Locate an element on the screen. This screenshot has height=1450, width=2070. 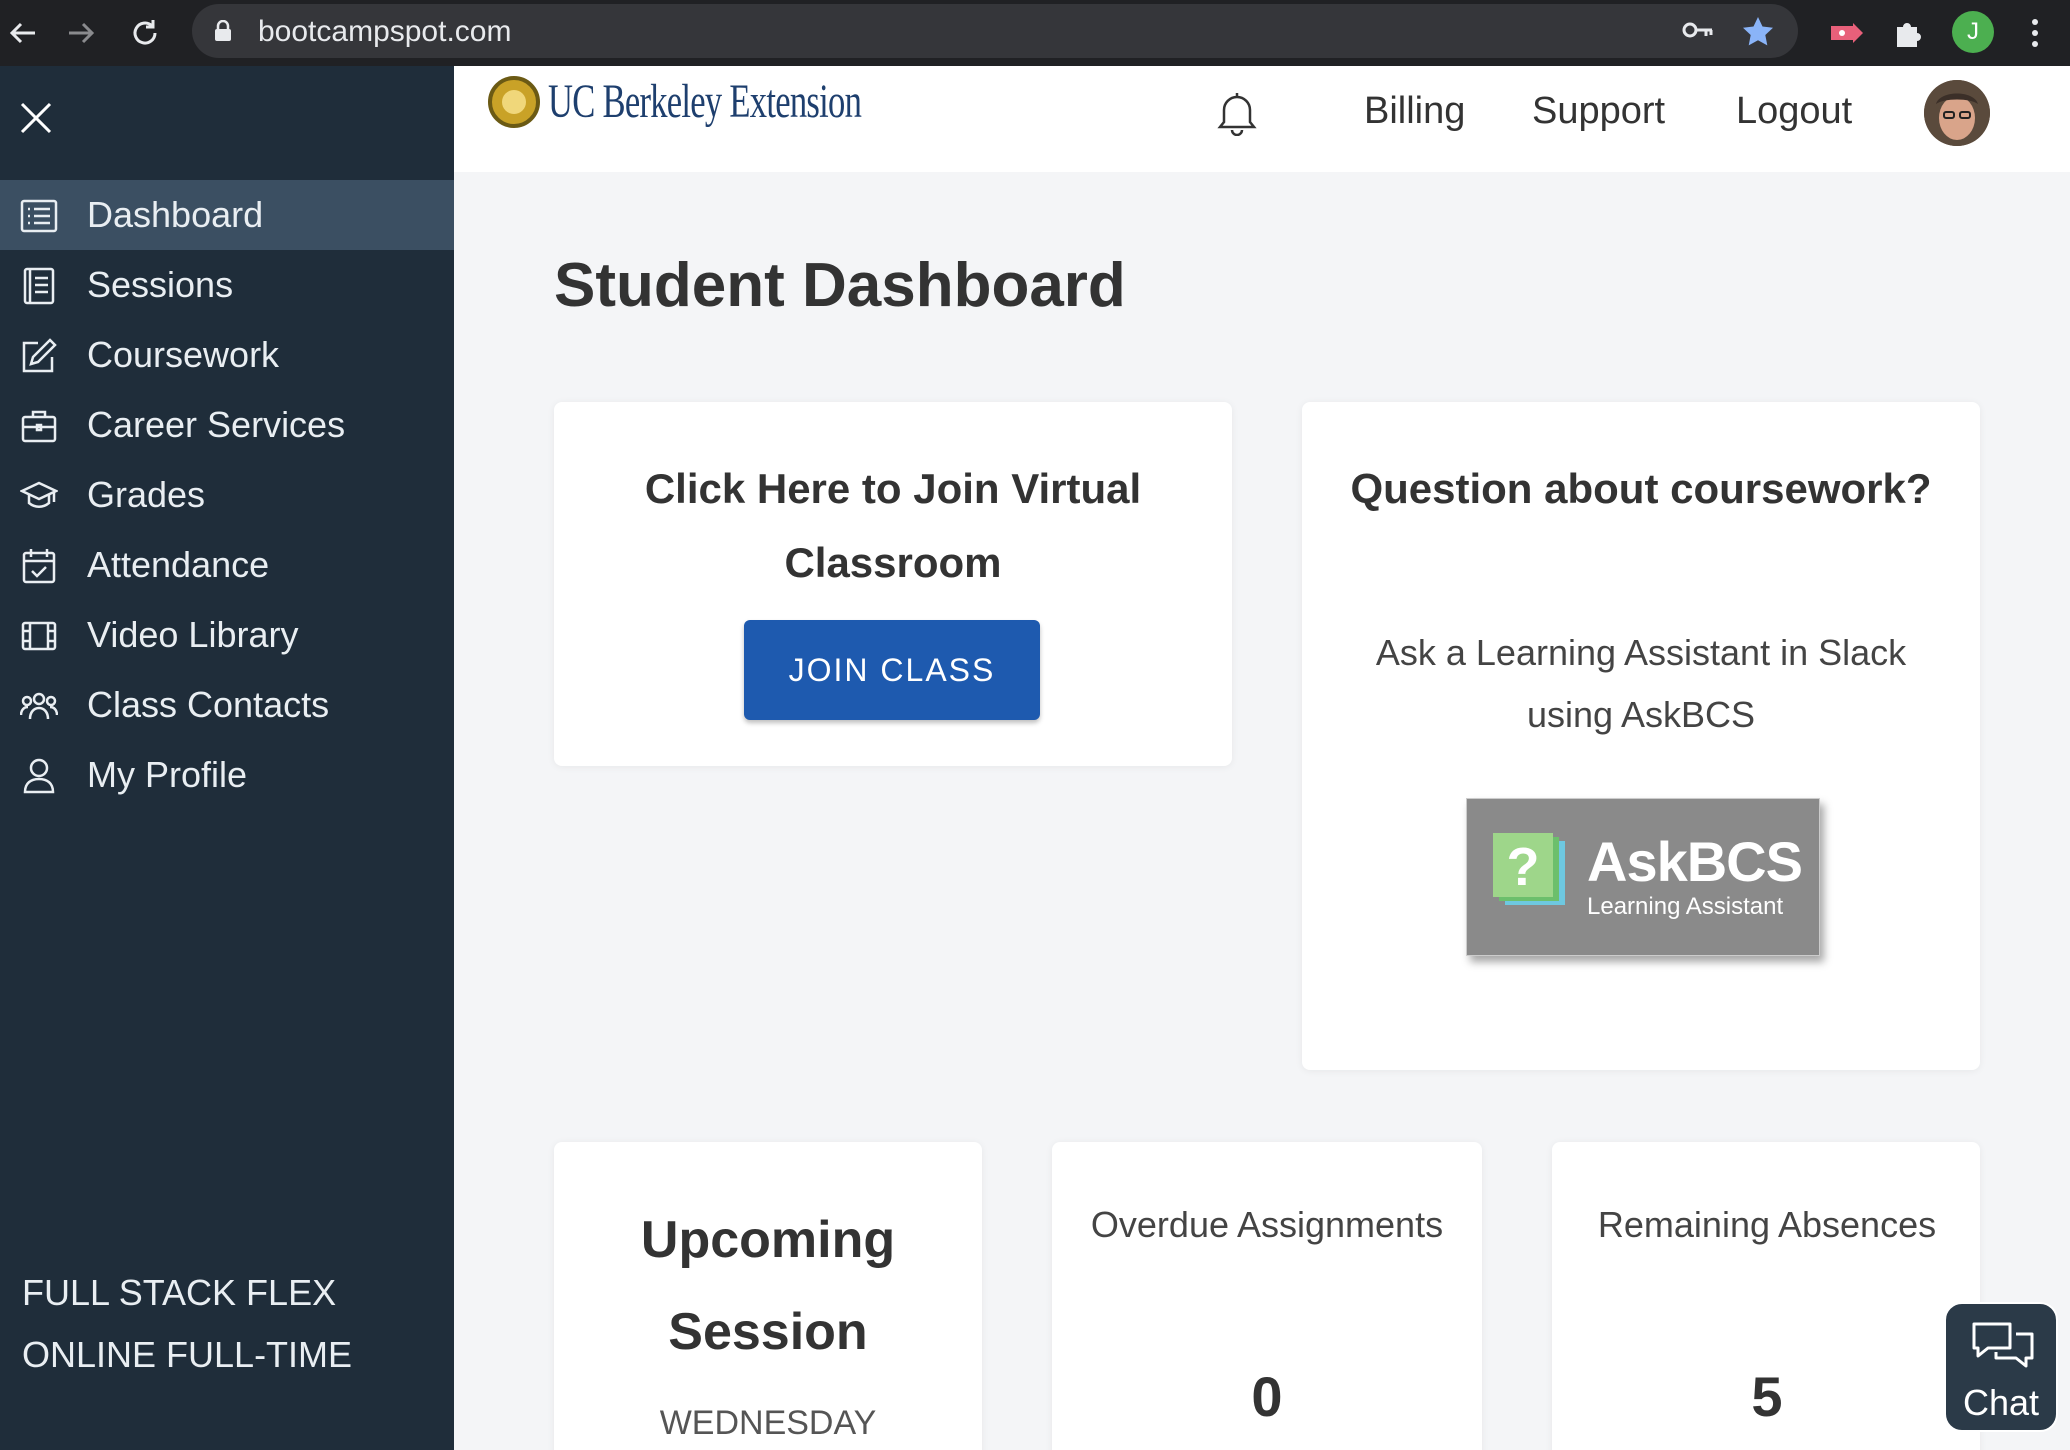
join-card-title: Click Here to Join Virtual Classroom is located at coordinates (893, 525).